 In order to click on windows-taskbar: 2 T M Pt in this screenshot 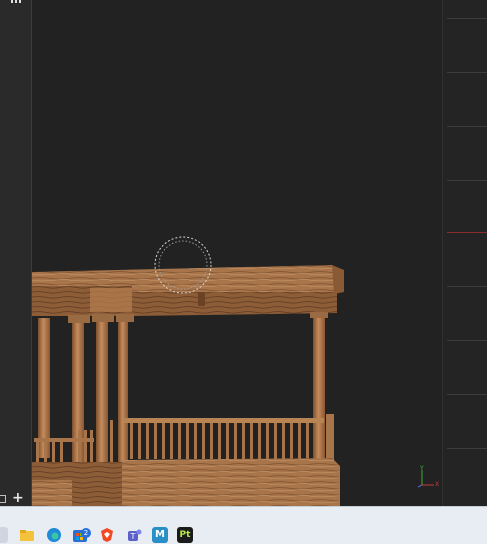, I will do `click(243, 525)`.